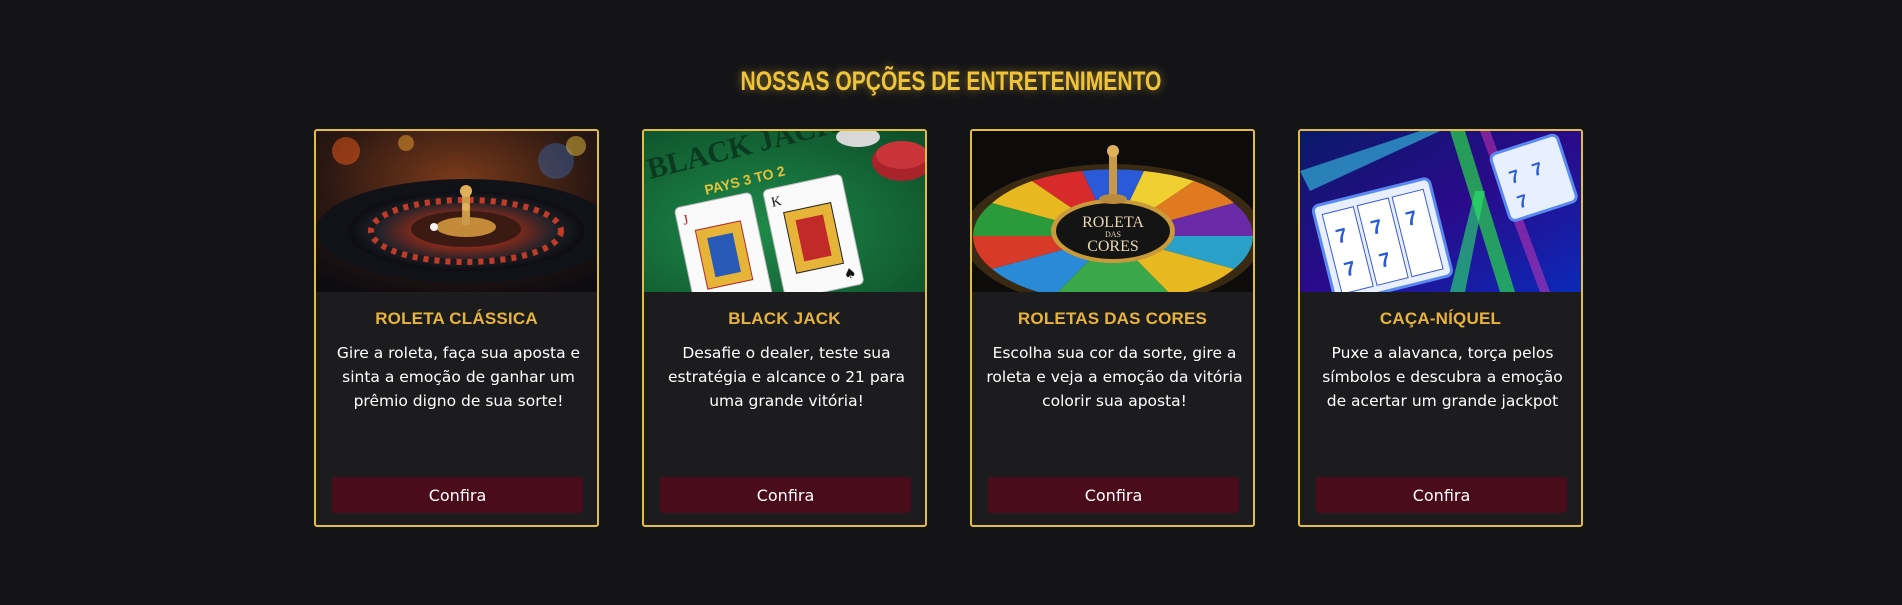 The image size is (1902, 605). What do you see at coordinates (1112, 211) in the screenshot?
I see `color-wheel-image: ROLETA DAS CORES` at bounding box center [1112, 211].